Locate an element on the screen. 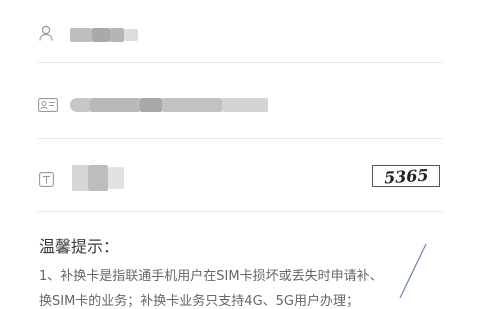 This screenshot has width=480, height=309. captcha-code: 5365 is located at coordinates (406, 176).